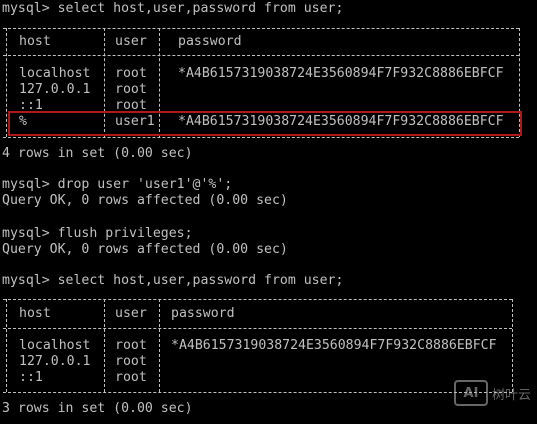 The width and height of the screenshot is (537, 424). I want to click on column-border-host, so click(104, 345).